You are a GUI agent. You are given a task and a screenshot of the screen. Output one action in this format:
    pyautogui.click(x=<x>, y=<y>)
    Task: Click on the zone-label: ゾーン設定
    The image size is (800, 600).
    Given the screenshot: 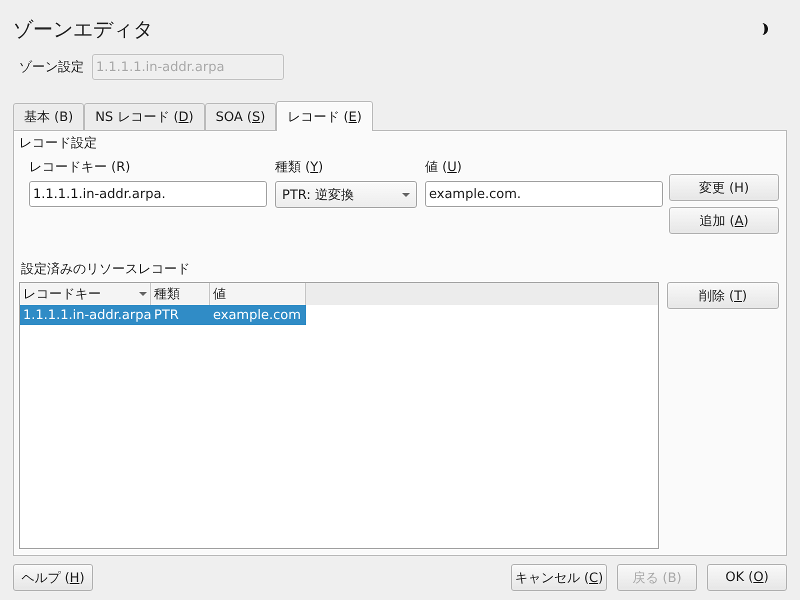 What is the action you would take?
    pyautogui.click(x=51, y=67)
    